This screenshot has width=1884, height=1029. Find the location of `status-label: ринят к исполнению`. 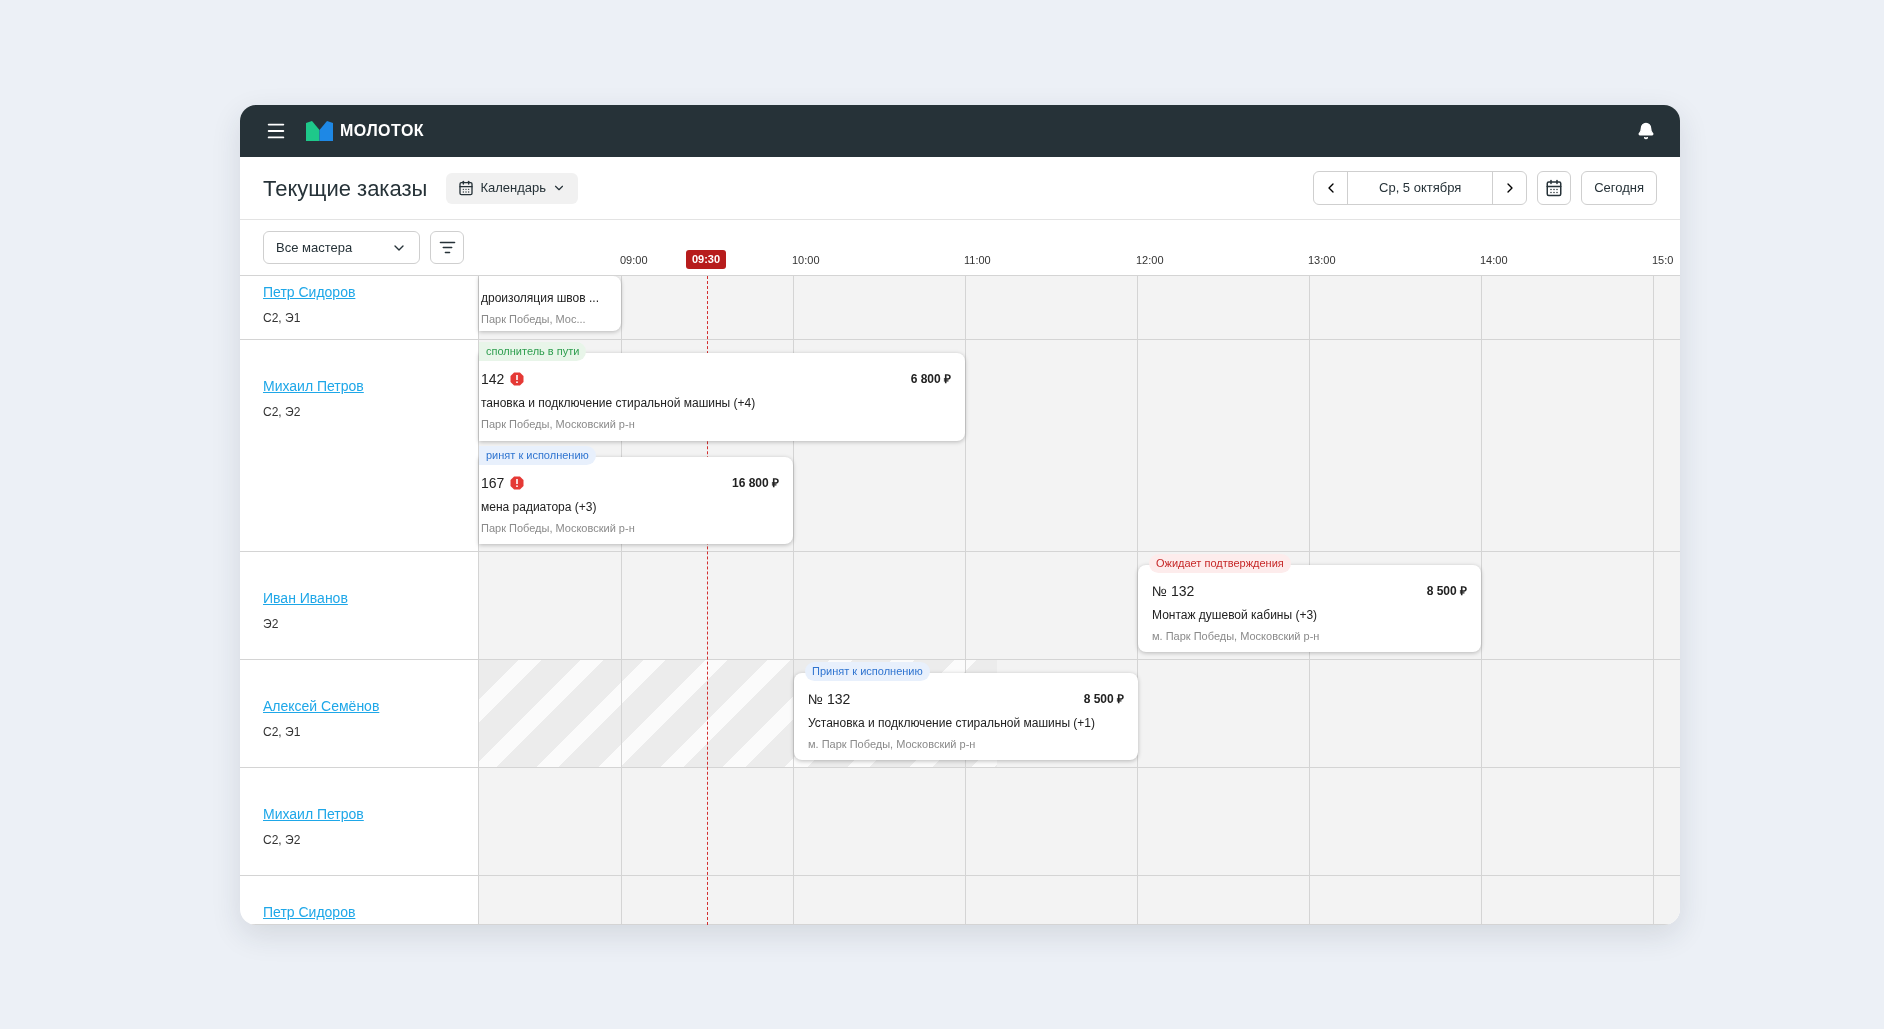

status-label: ринят к исполнению is located at coordinates (537, 455).